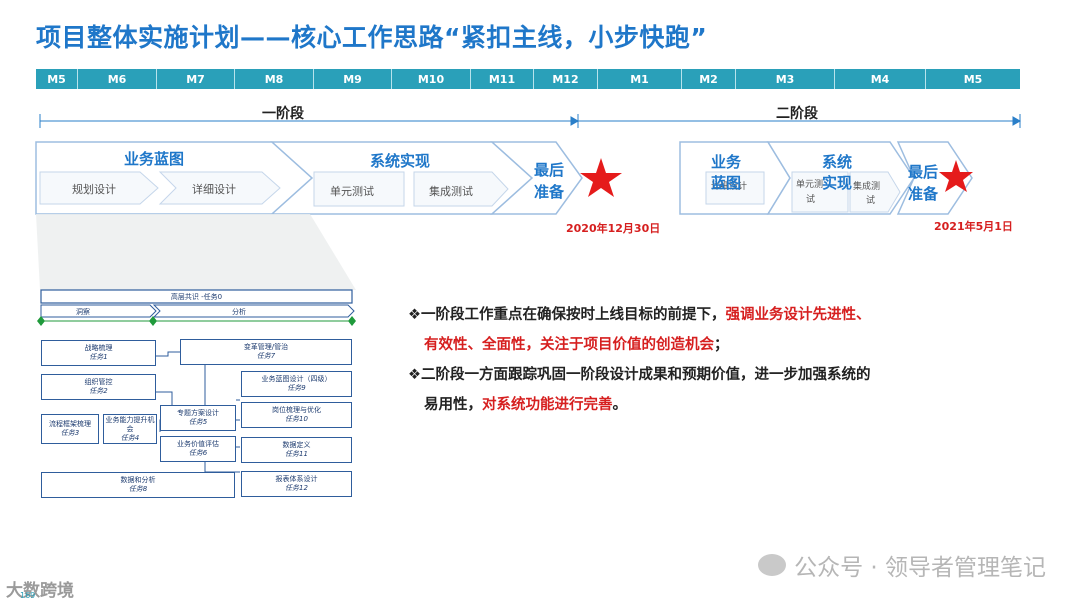  I want to click on milestone-date-2: 2021年5月1日, so click(973, 226).